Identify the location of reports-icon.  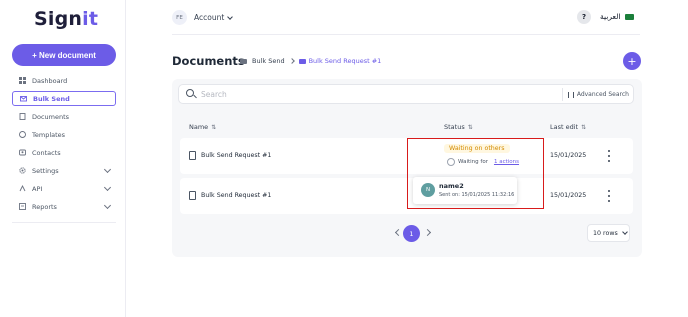
(22, 206).